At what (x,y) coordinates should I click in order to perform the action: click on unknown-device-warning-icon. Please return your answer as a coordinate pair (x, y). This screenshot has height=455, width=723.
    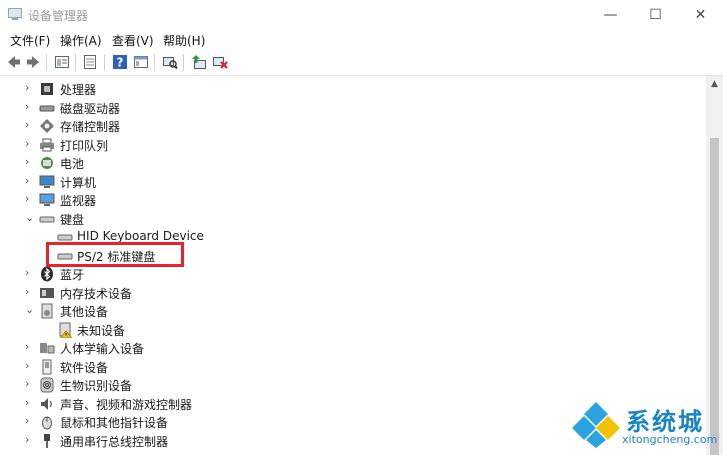
    Looking at the image, I should click on (66, 330).